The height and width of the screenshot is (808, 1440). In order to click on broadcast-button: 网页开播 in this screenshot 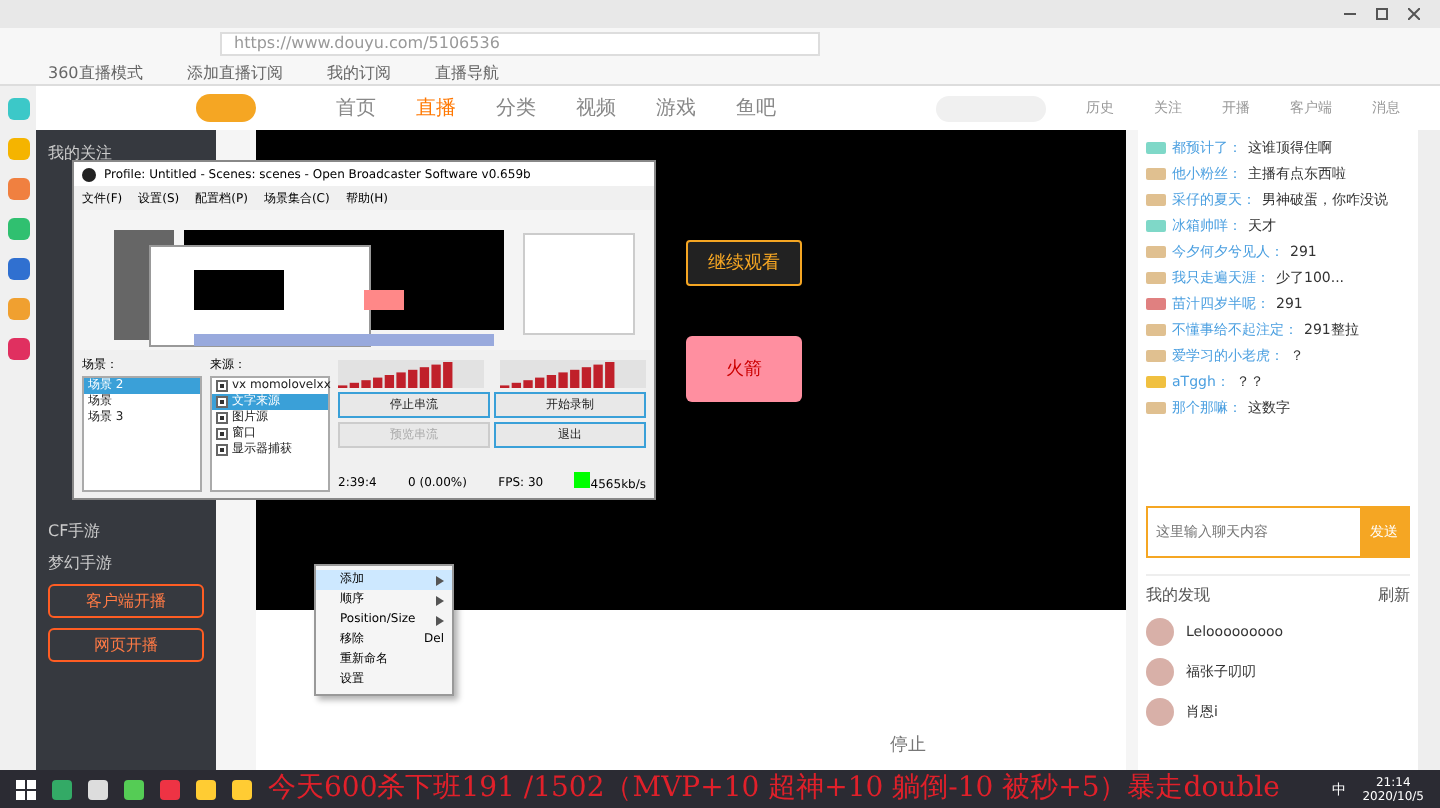, I will do `click(126, 645)`.